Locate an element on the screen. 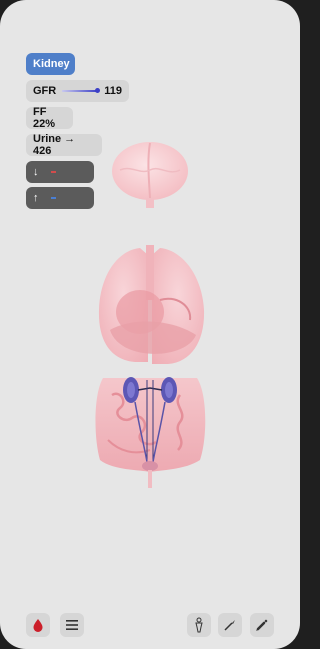  menu-button is located at coordinates (72, 625).